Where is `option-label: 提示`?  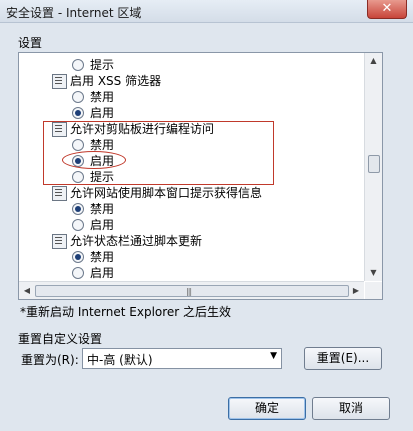 option-label: 提示 is located at coordinates (102, 65).